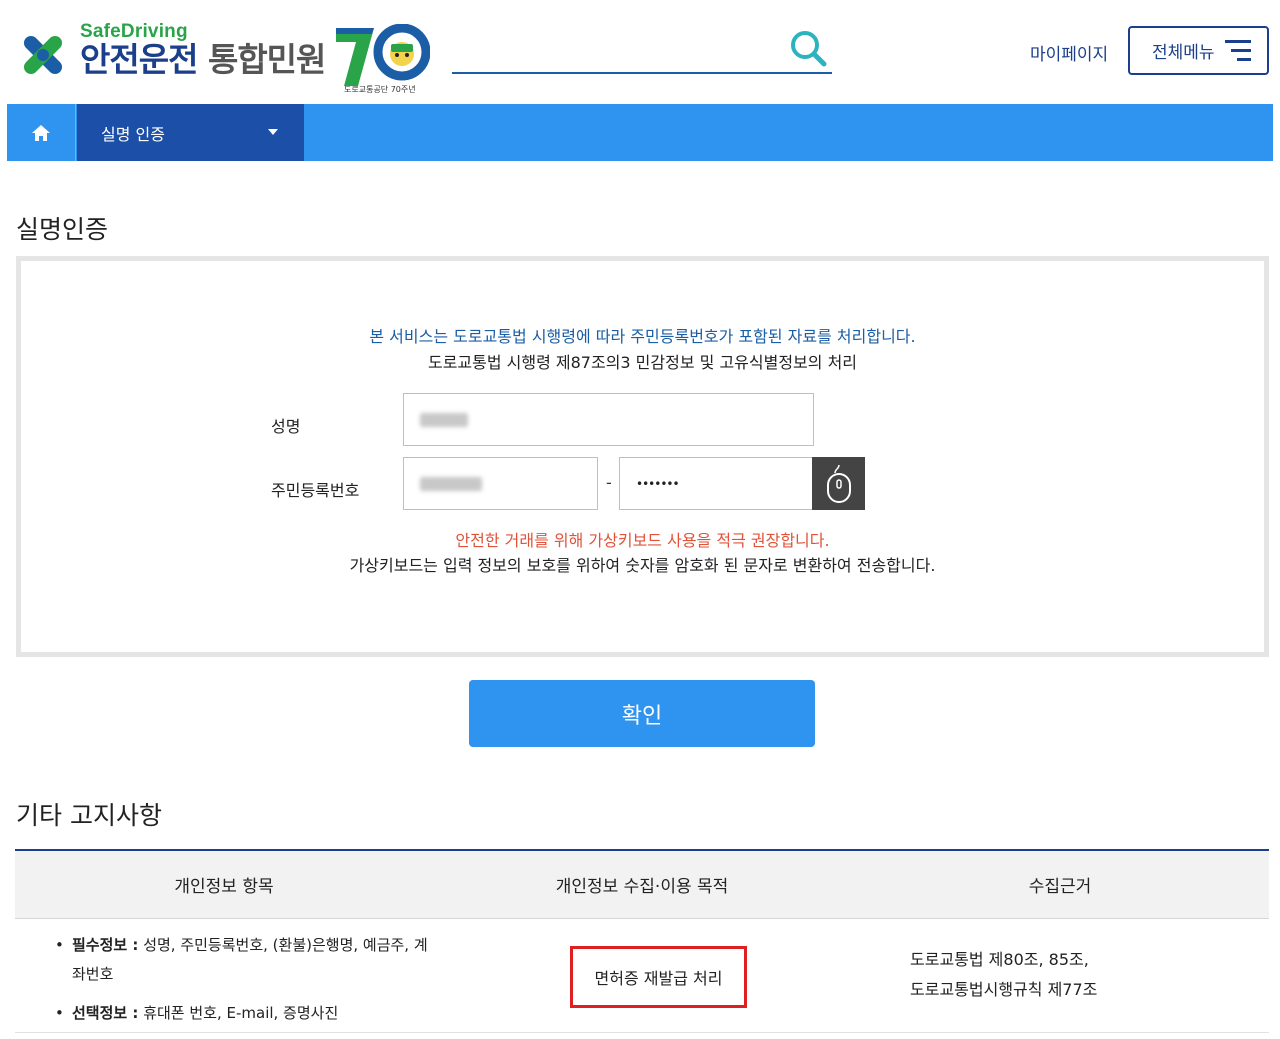 Image resolution: width=1280 pixels, height=1039 pixels. I want to click on search-icon, so click(808, 48).